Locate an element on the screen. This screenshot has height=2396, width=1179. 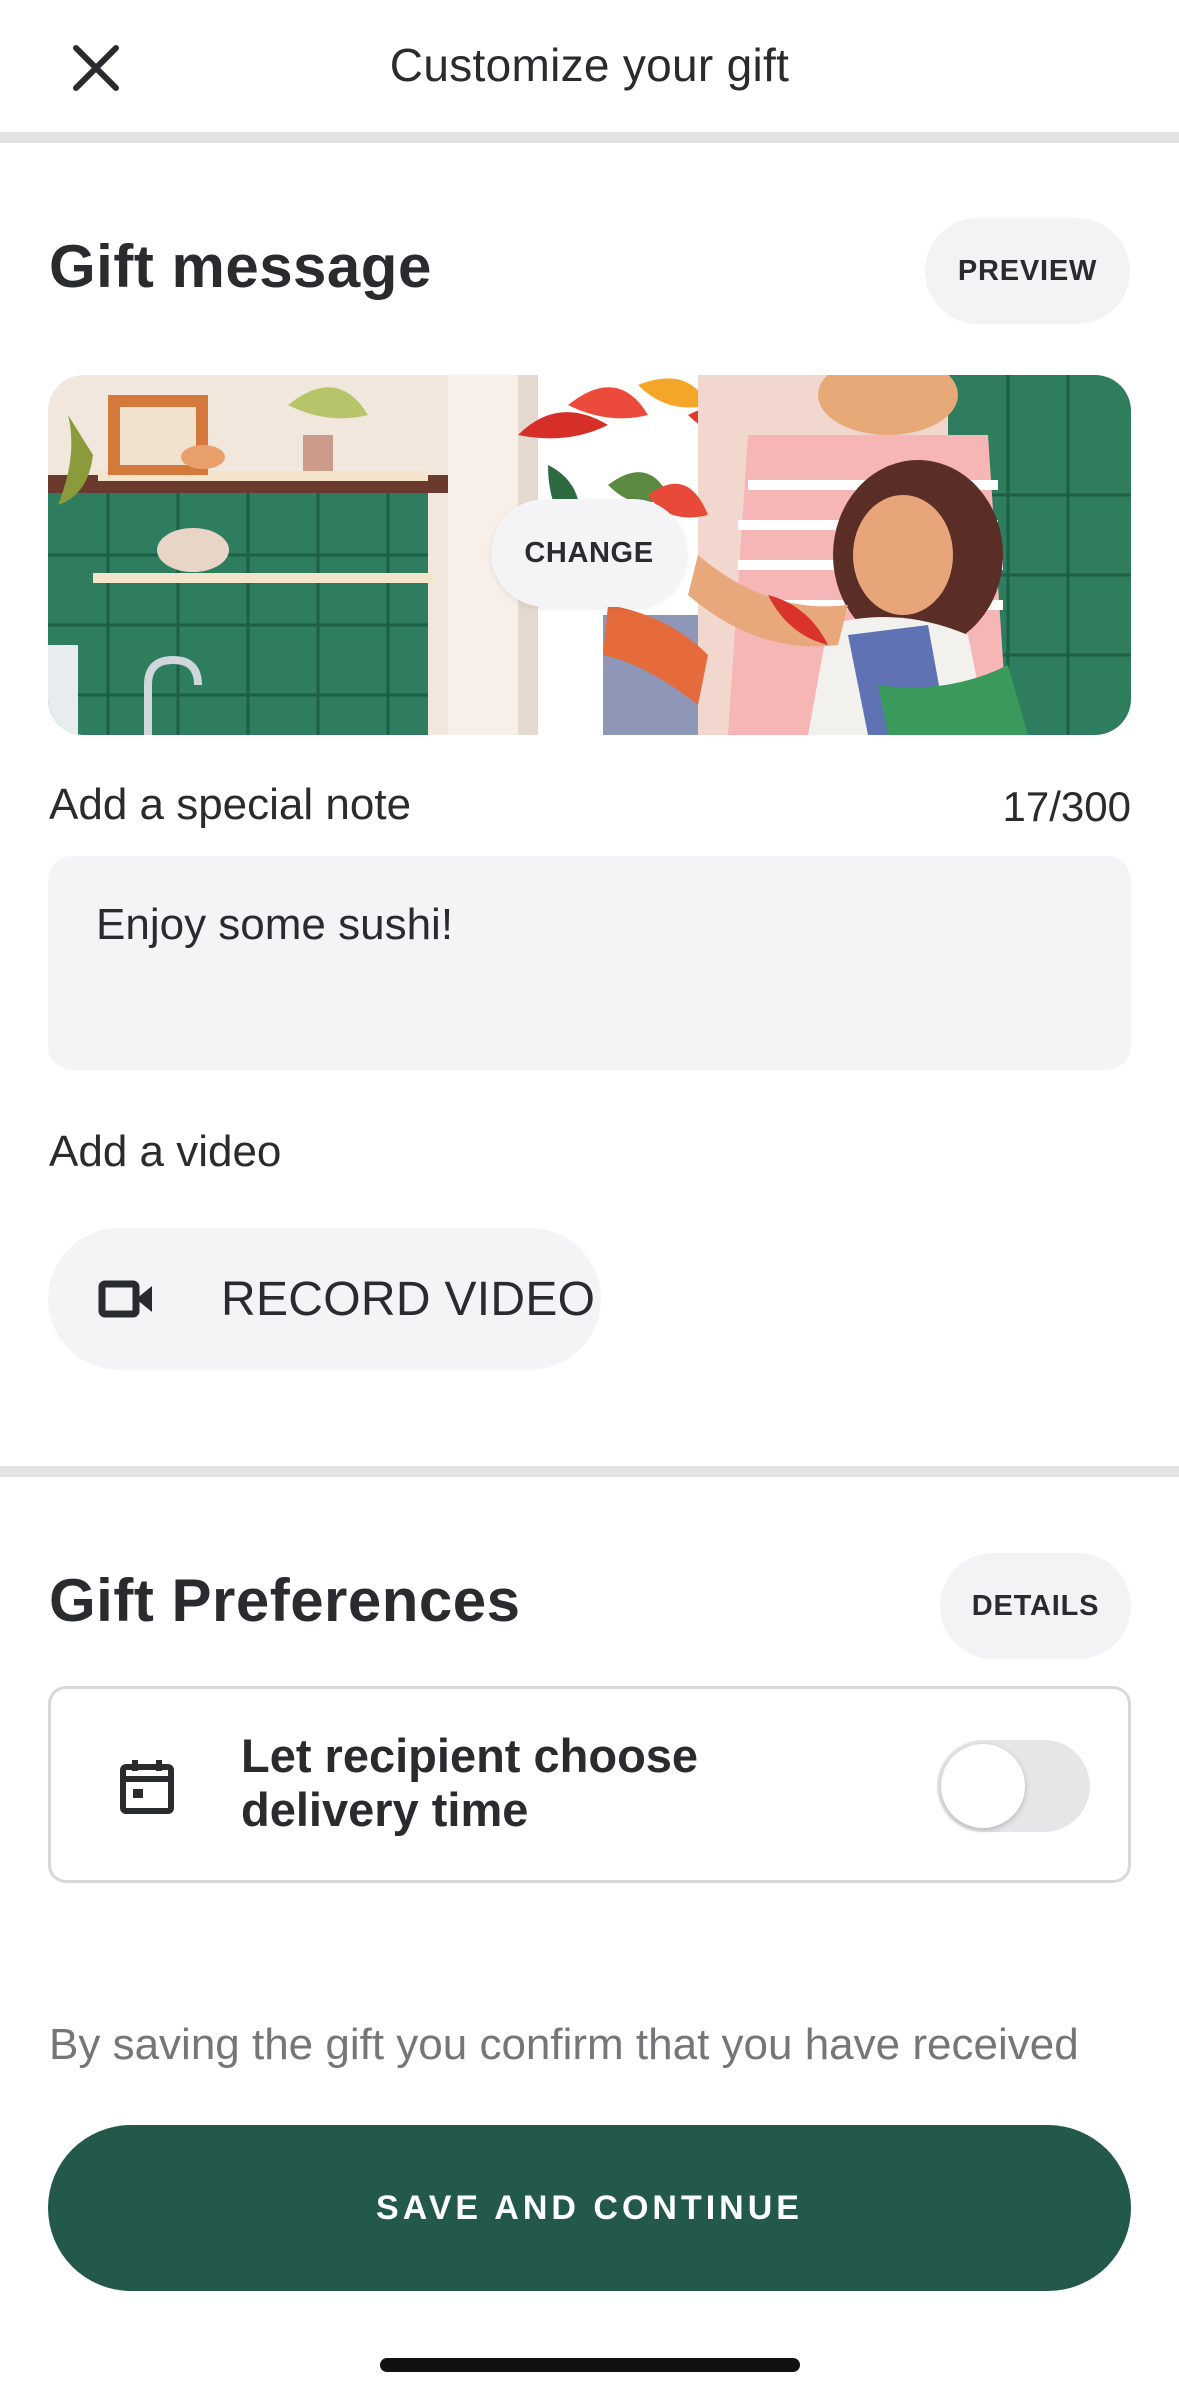
page-title: Customize your gift is located at coordinates (589, 65).